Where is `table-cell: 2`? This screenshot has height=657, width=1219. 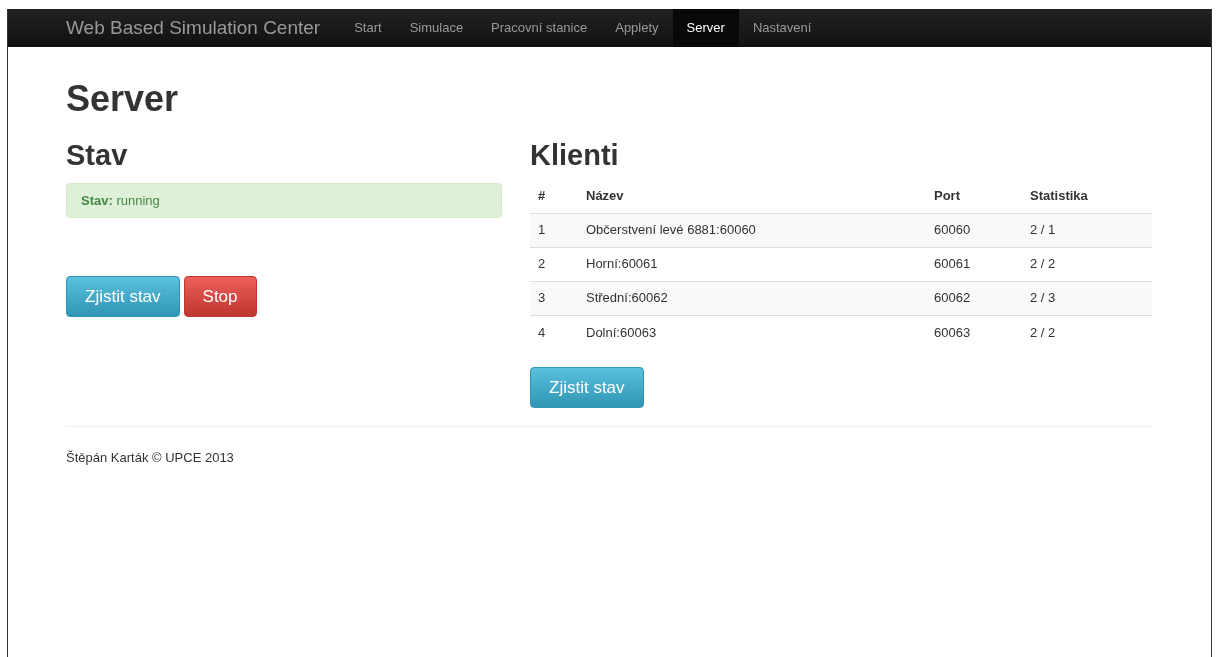 table-cell: 2 is located at coordinates (542, 264).